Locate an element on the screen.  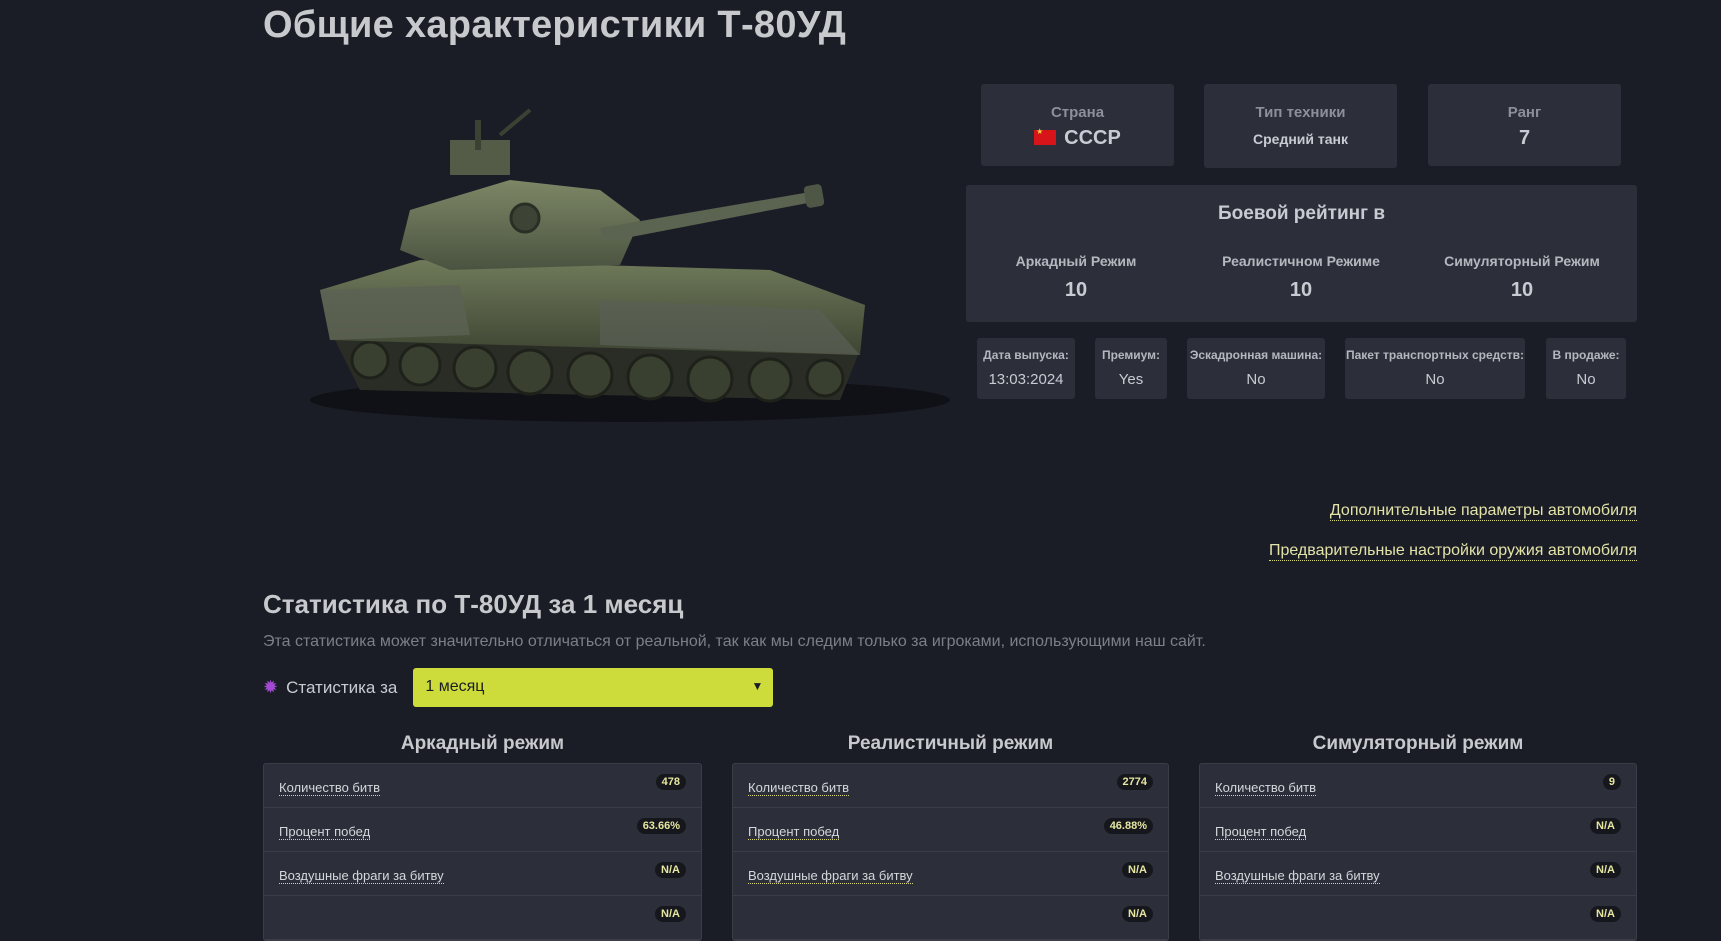
vehicle-type-value: Средний танк is located at coordinates (1300, 139).